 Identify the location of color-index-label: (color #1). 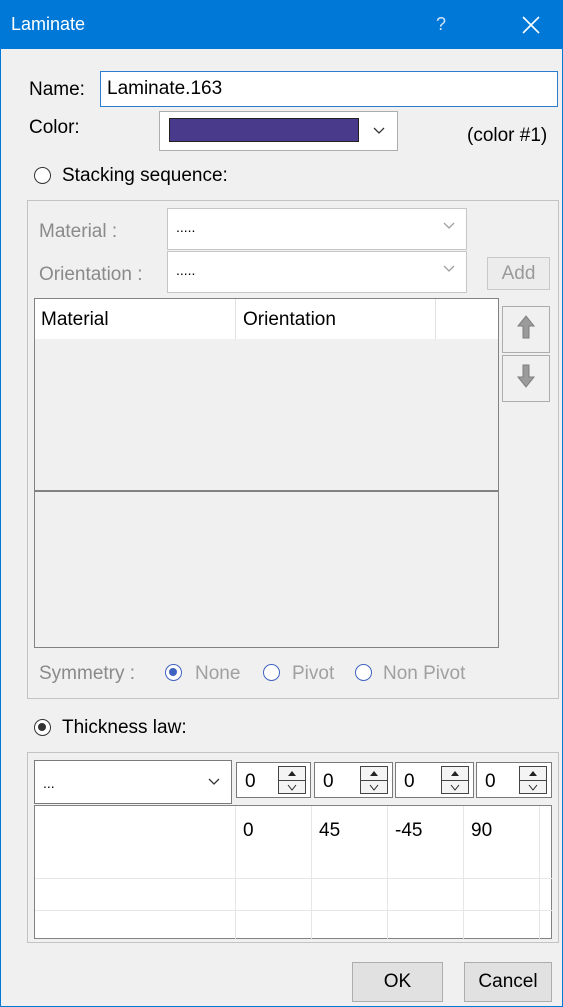
(507, 135).